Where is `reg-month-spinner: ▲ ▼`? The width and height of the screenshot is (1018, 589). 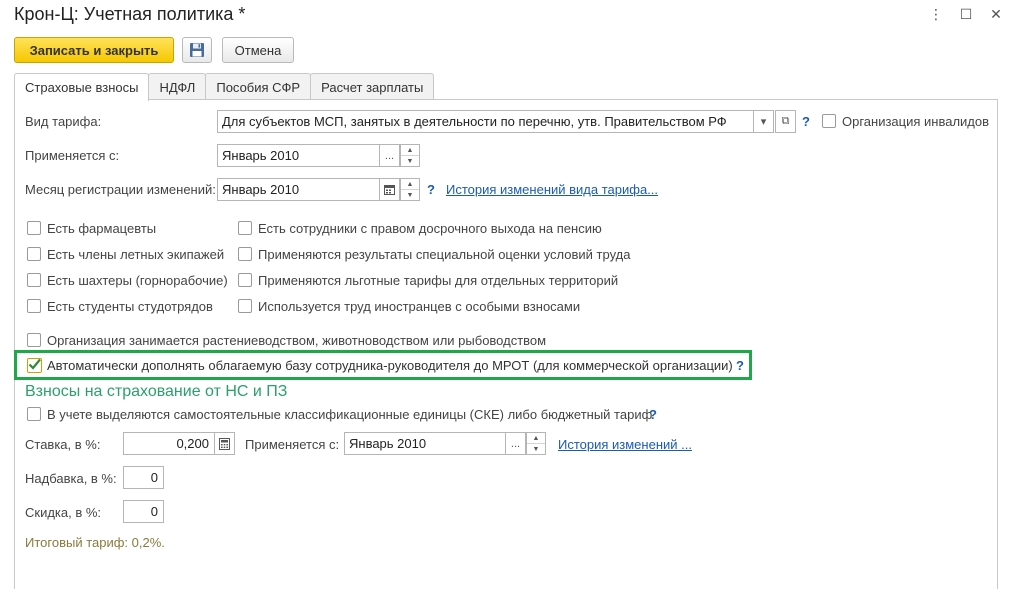
reg-month-spinner: ▲ ▼ is located at coordinates (410, 189).